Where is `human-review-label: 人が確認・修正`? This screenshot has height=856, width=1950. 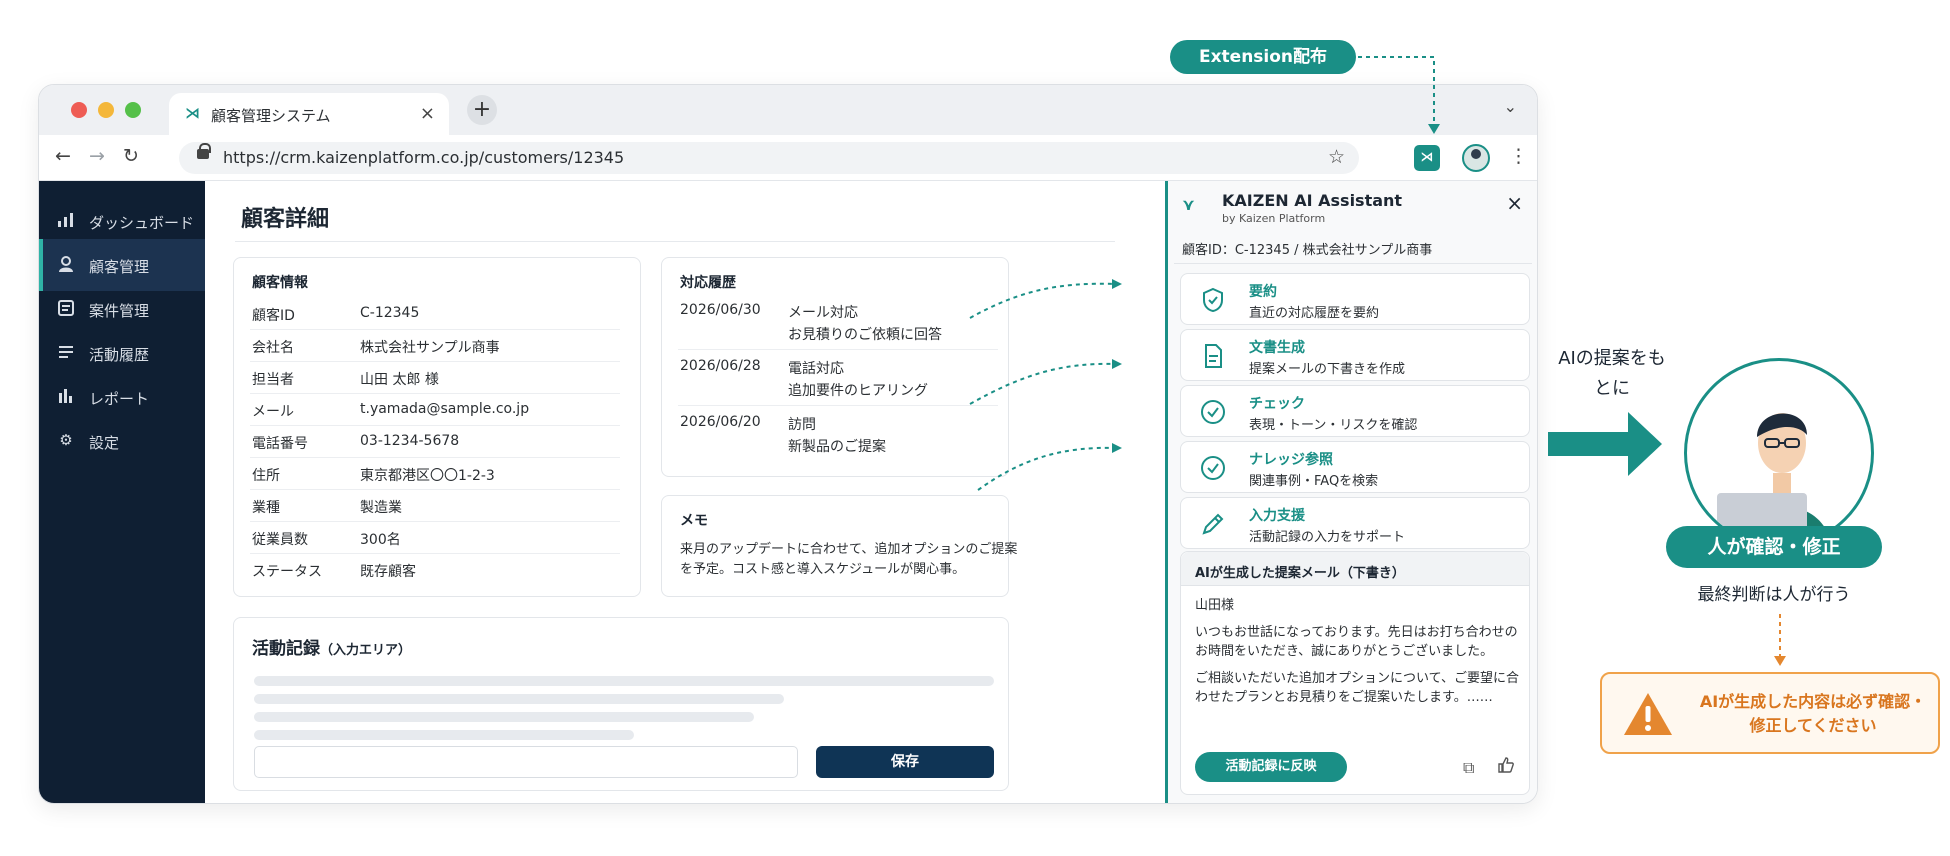 human-review-label: 人が確認・修正 is located at coordinates (1774, 547).